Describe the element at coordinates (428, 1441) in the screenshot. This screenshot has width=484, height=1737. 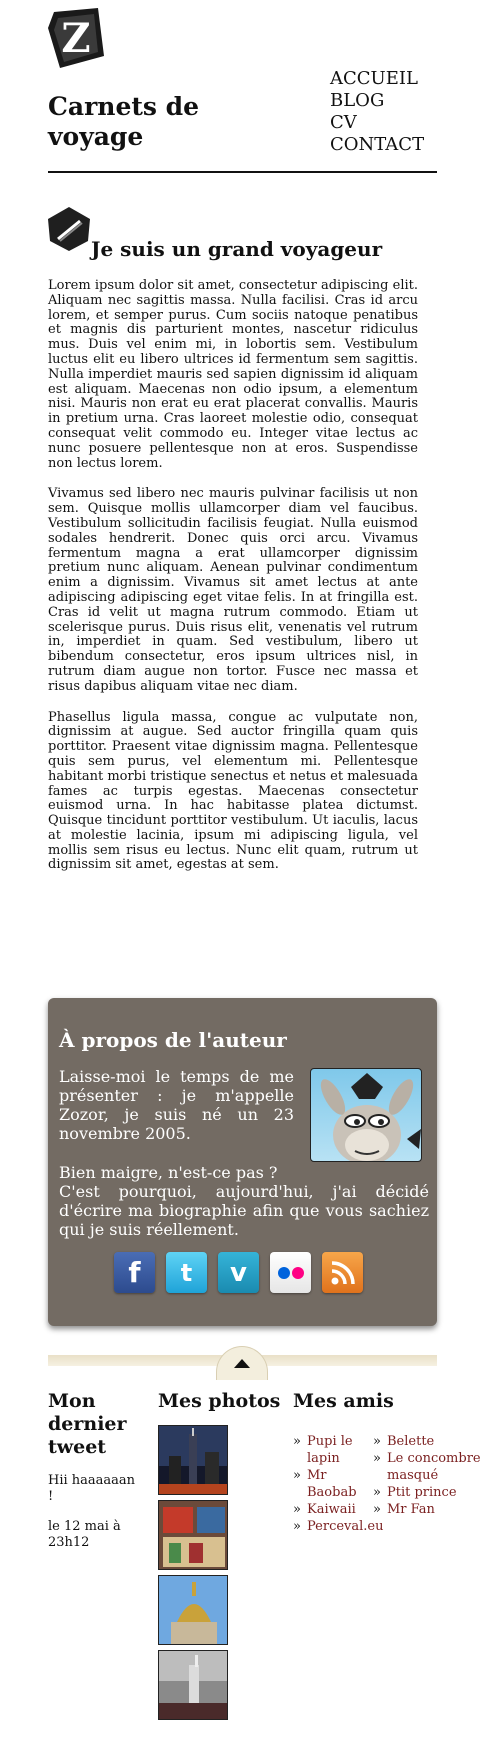
I see `friend-link: Belette` at that location.